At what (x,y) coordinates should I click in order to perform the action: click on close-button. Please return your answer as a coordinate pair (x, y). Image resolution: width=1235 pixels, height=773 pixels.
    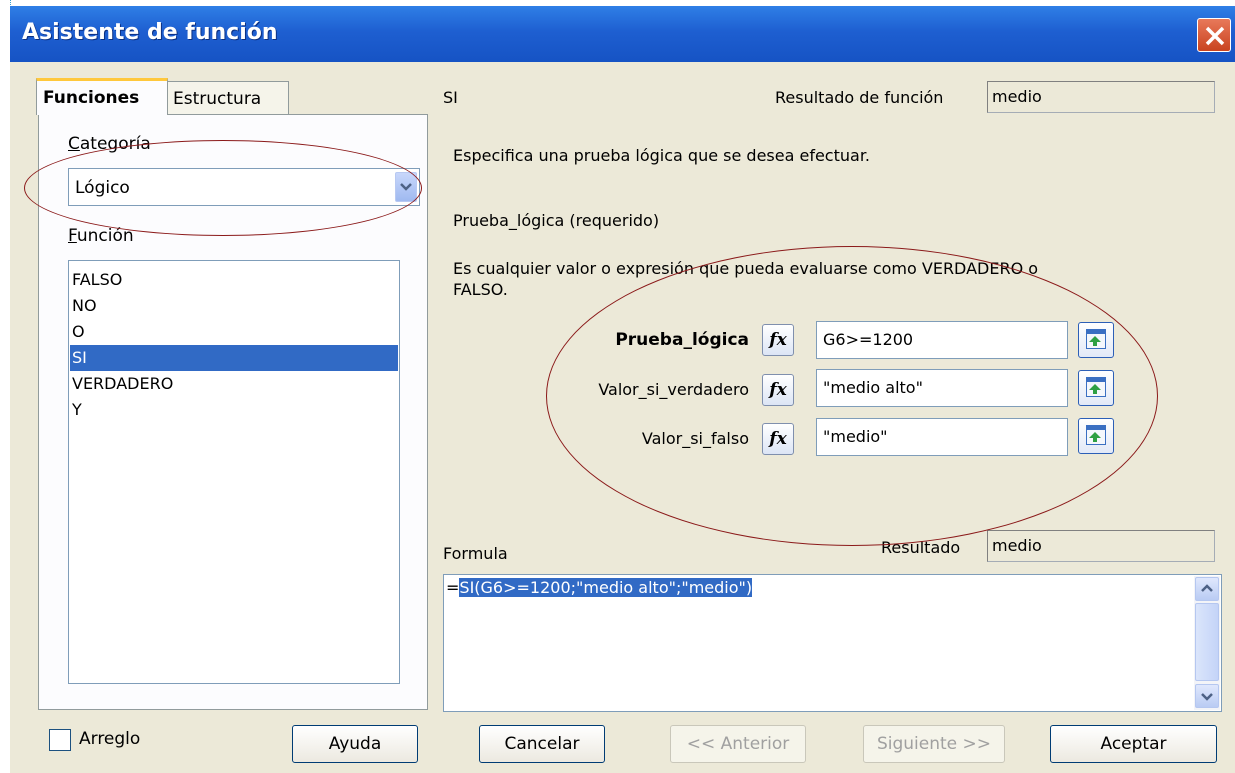
    Looking at the image, I should click on (1214, 35).